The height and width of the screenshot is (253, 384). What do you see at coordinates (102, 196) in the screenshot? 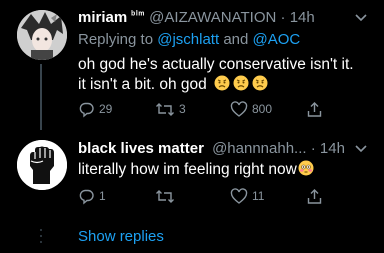
I see `reply-count: 1` at bounding box center [102, 196].